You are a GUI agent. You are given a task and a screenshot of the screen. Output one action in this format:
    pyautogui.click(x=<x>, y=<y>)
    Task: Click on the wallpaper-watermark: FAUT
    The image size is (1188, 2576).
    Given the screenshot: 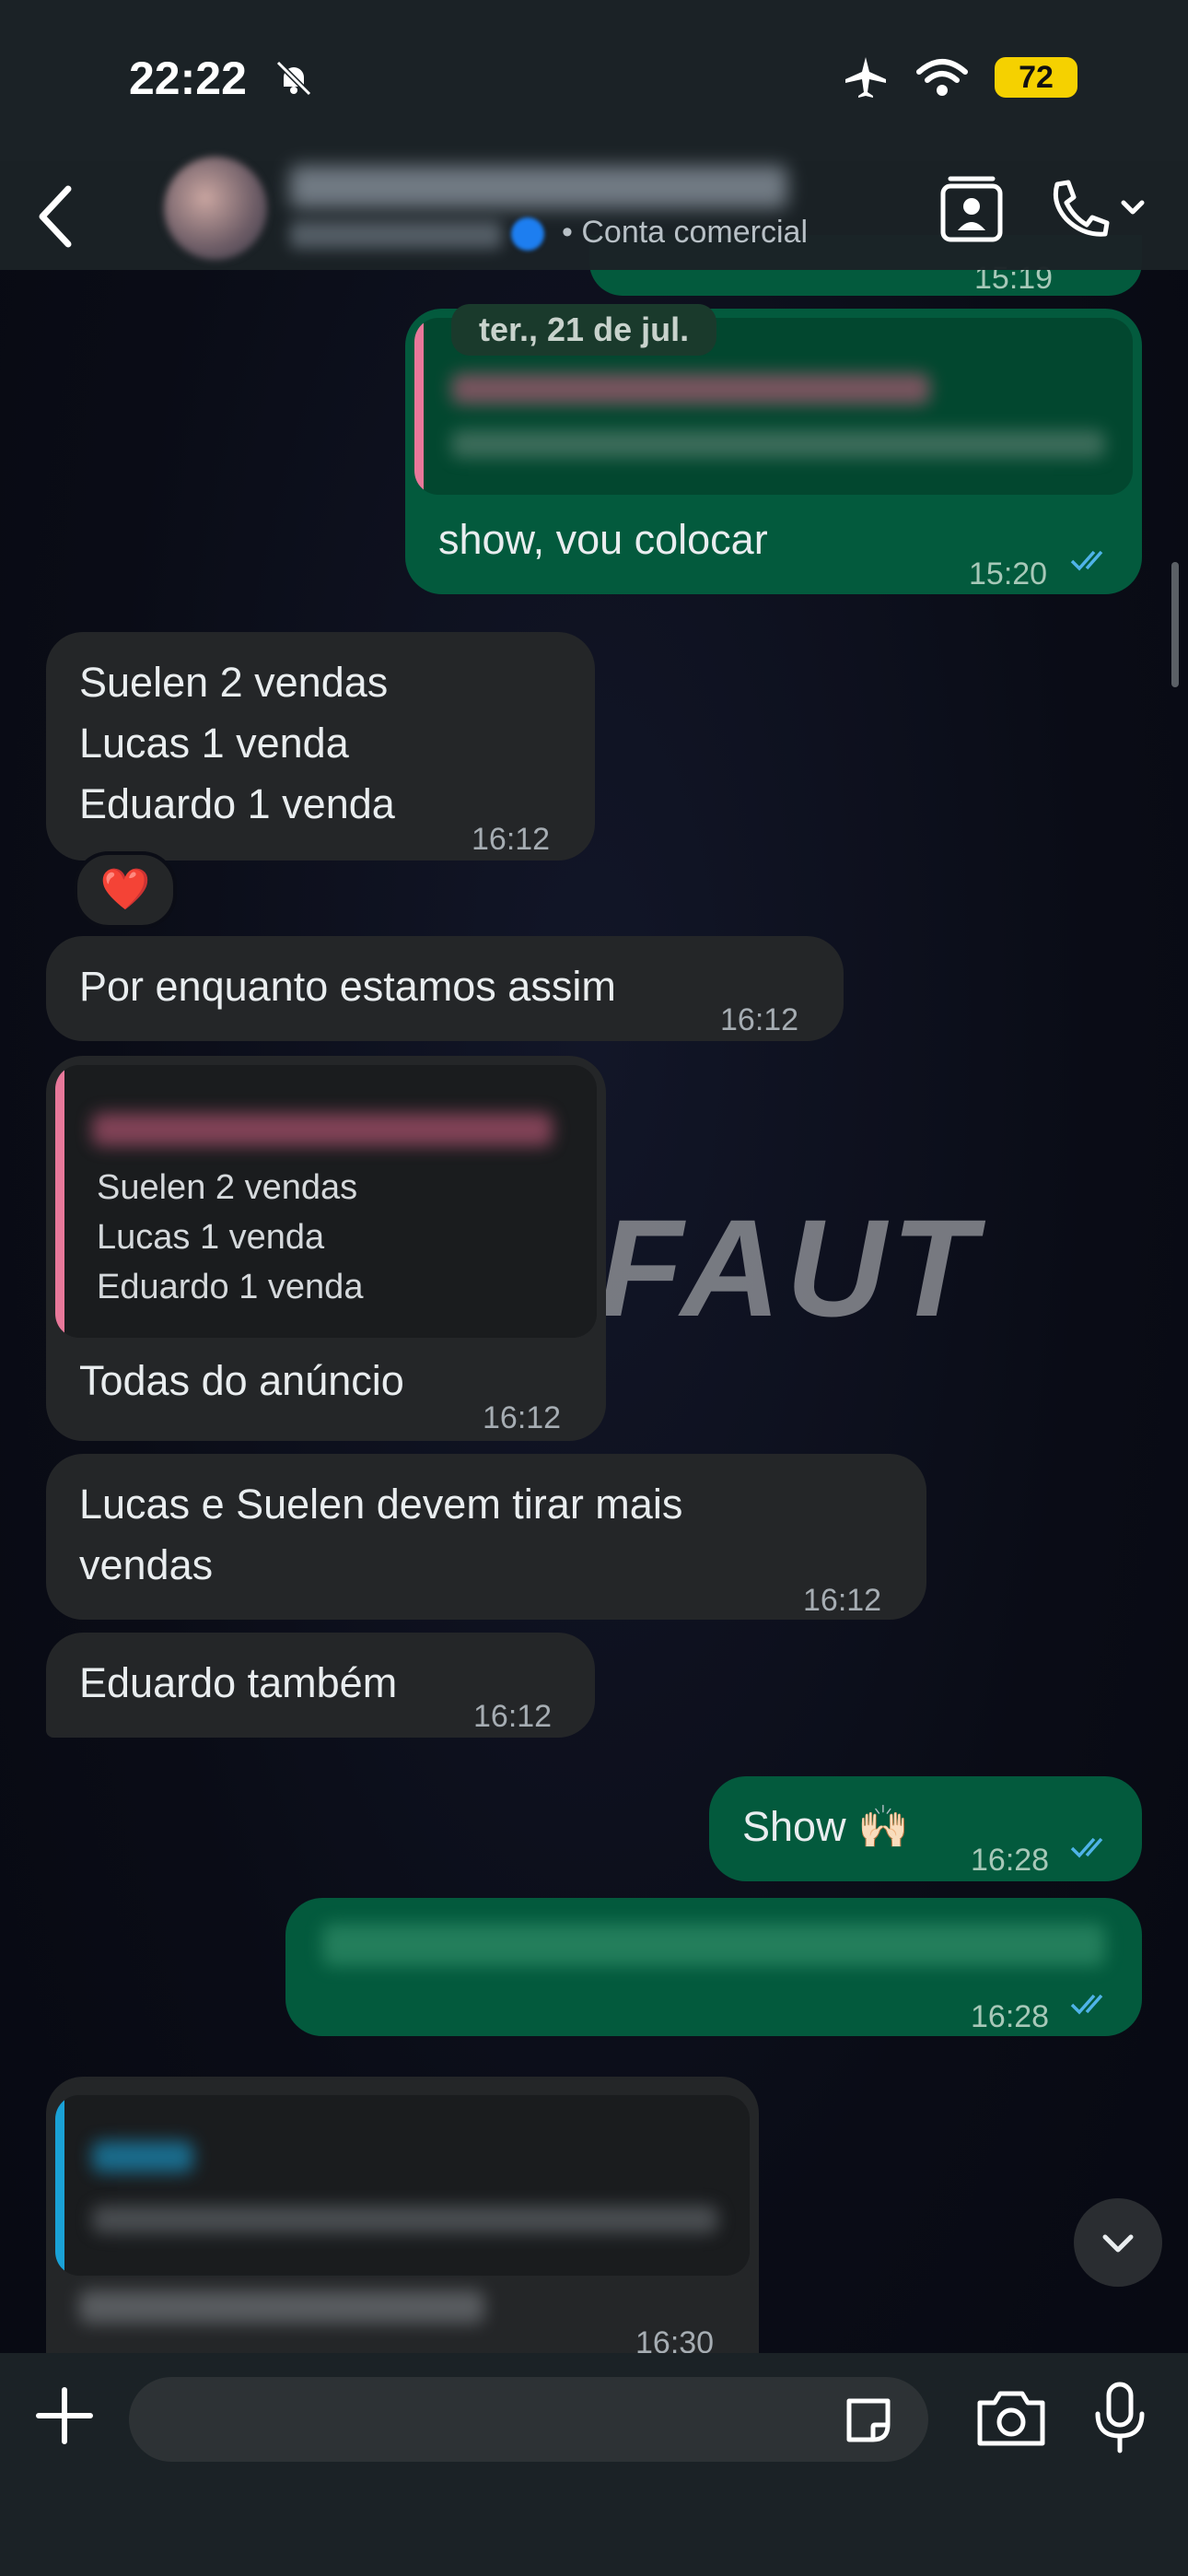 What is the action you would take?
    pyautogui.click(x=790, y=1267)
    